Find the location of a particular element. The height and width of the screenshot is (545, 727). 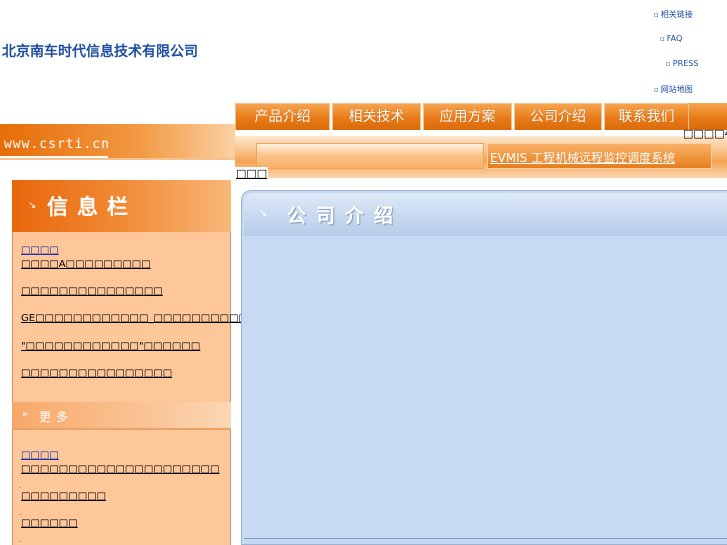

main-nav: 产品介绍 相关技术 应用方案 公司介绍 联系我们 is located at coordinates (463, 116).